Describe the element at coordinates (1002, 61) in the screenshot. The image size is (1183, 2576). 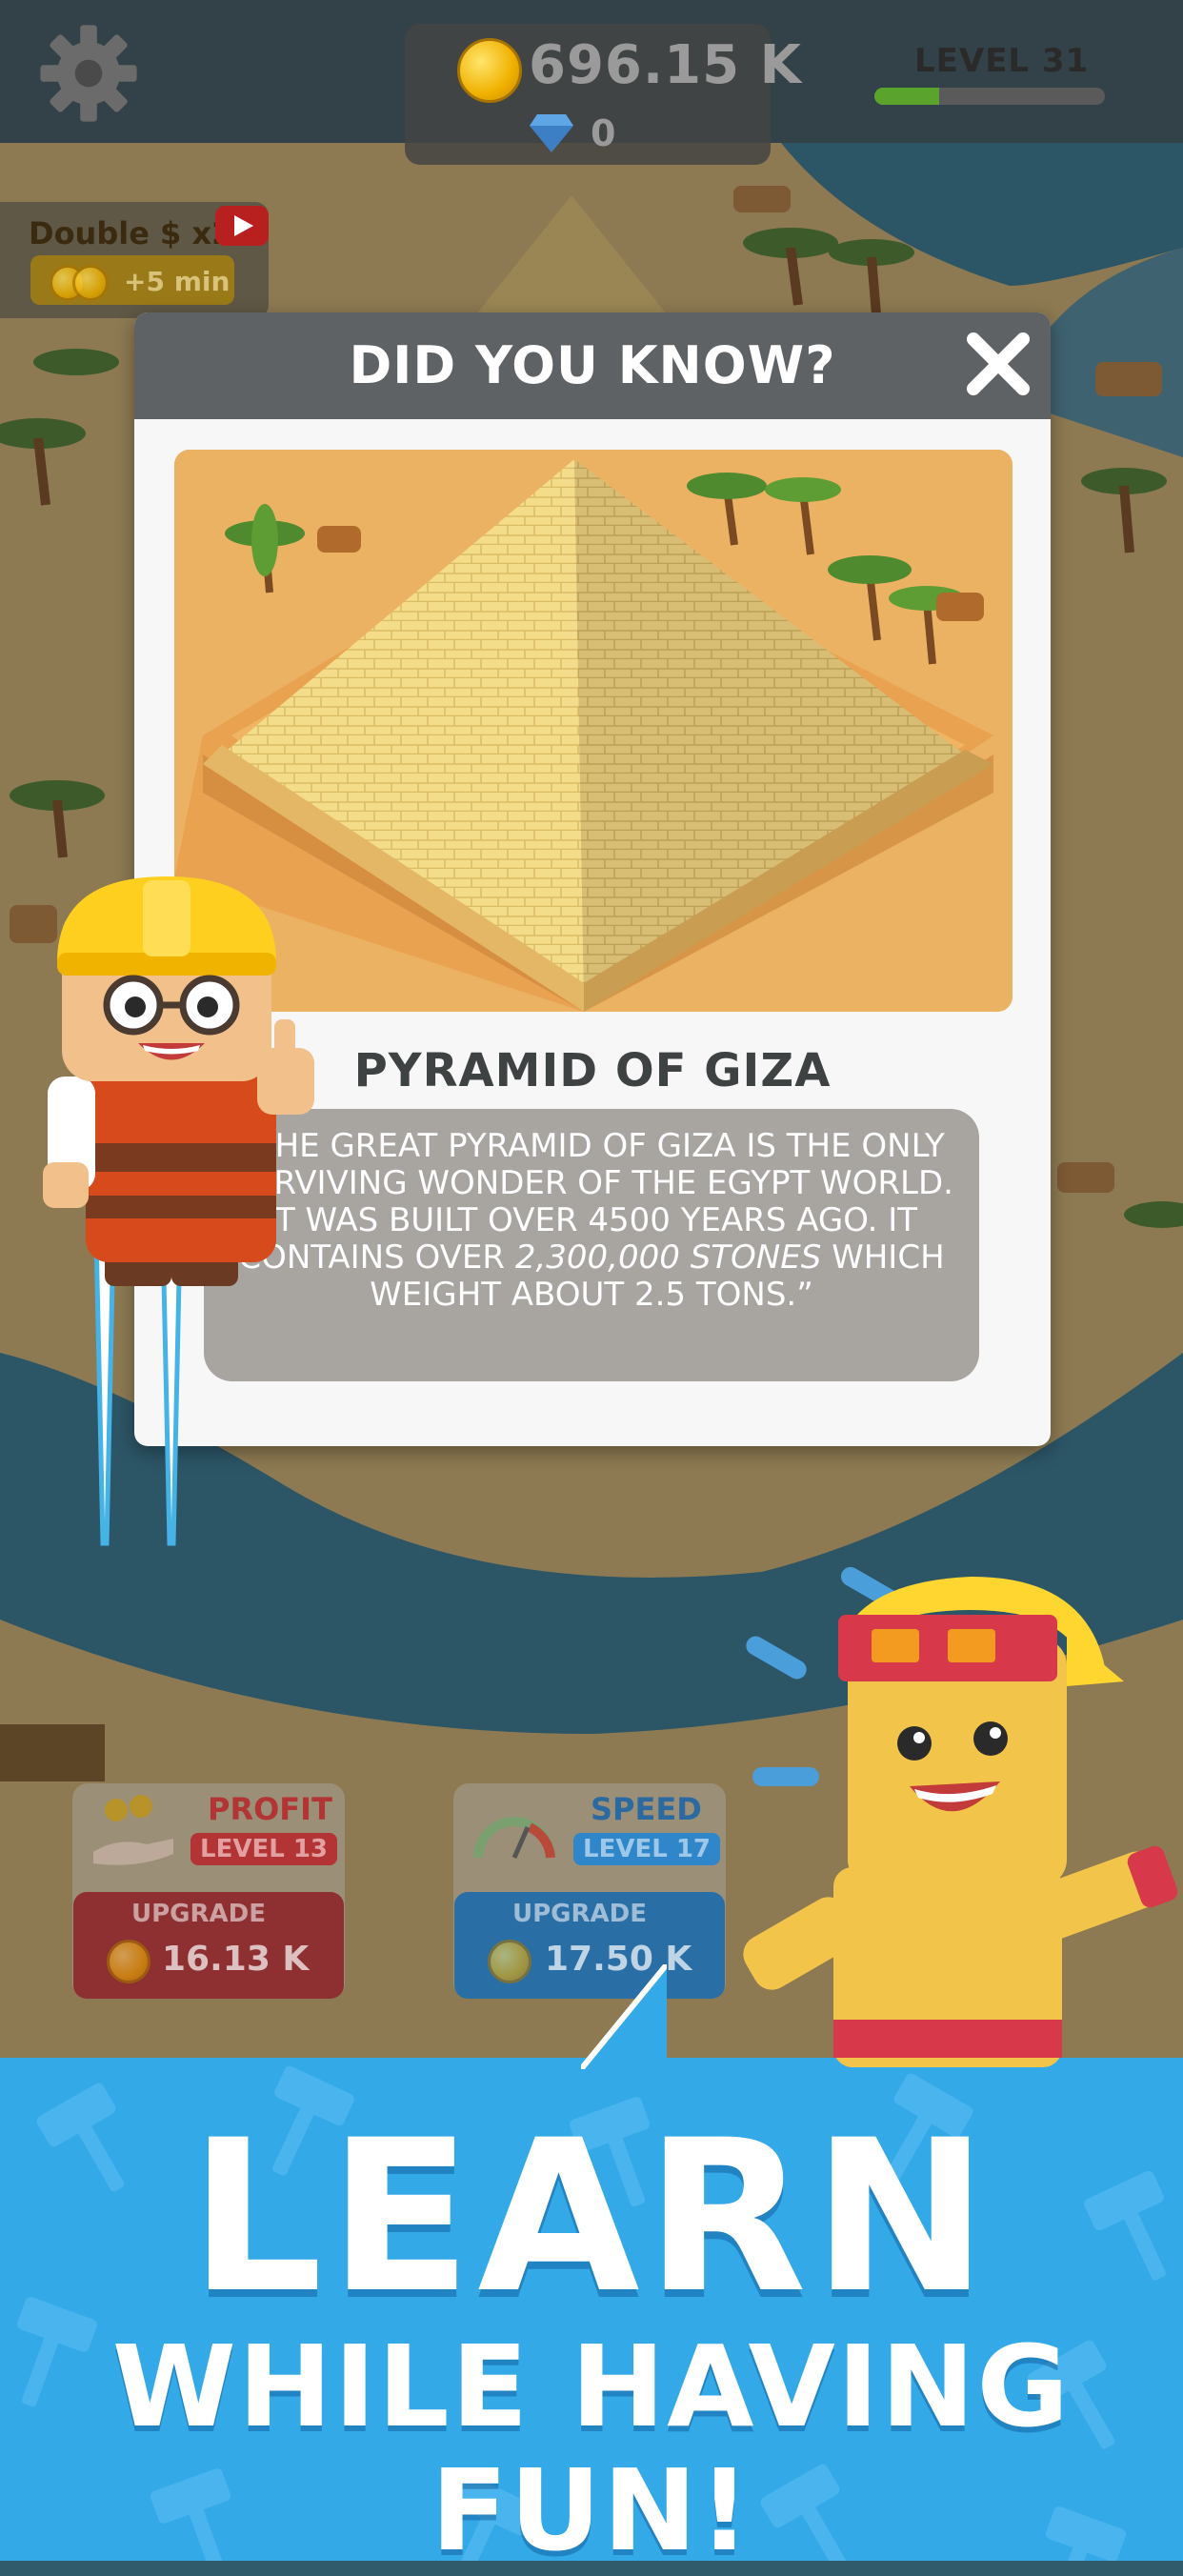
I see `level-label: LEVEL 31` at that location.